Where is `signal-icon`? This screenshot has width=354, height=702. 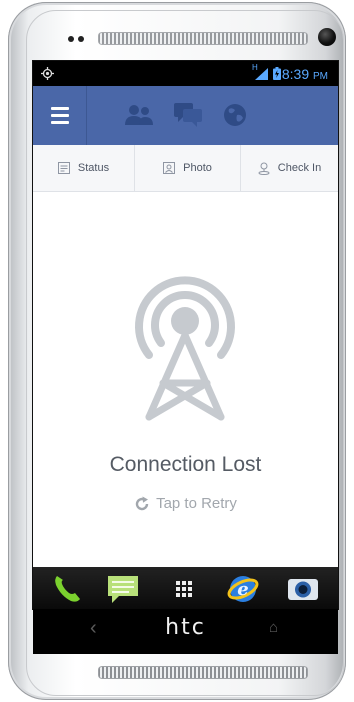
signal-icon is located at coordinates (261, 74).